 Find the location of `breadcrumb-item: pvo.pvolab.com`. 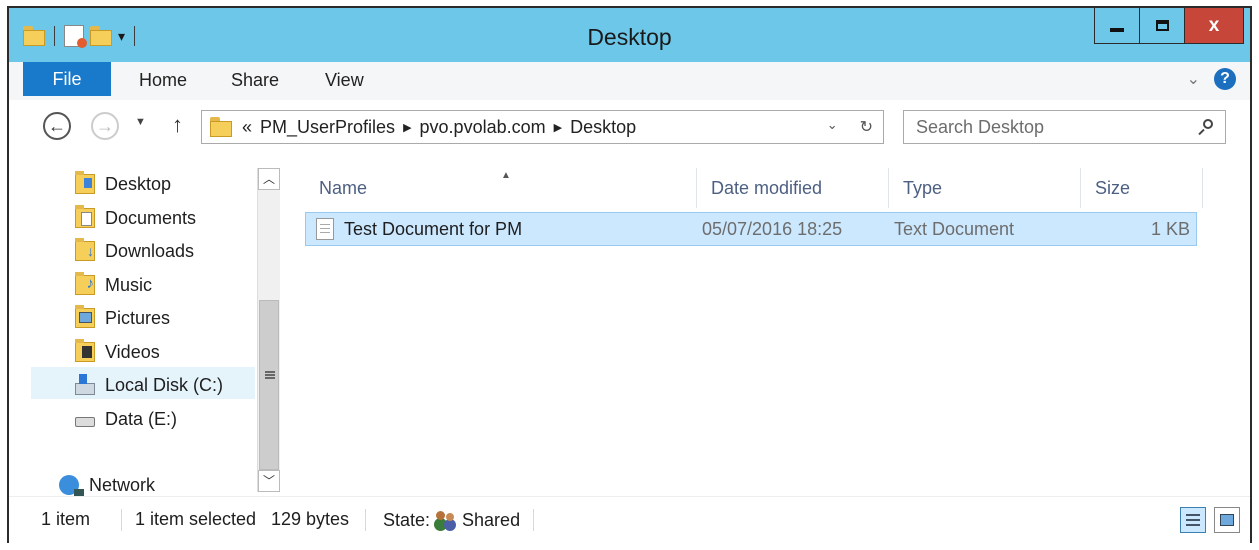

breadcrumb-item: pvo.pvolab.com is located at coordinates (483, 127).